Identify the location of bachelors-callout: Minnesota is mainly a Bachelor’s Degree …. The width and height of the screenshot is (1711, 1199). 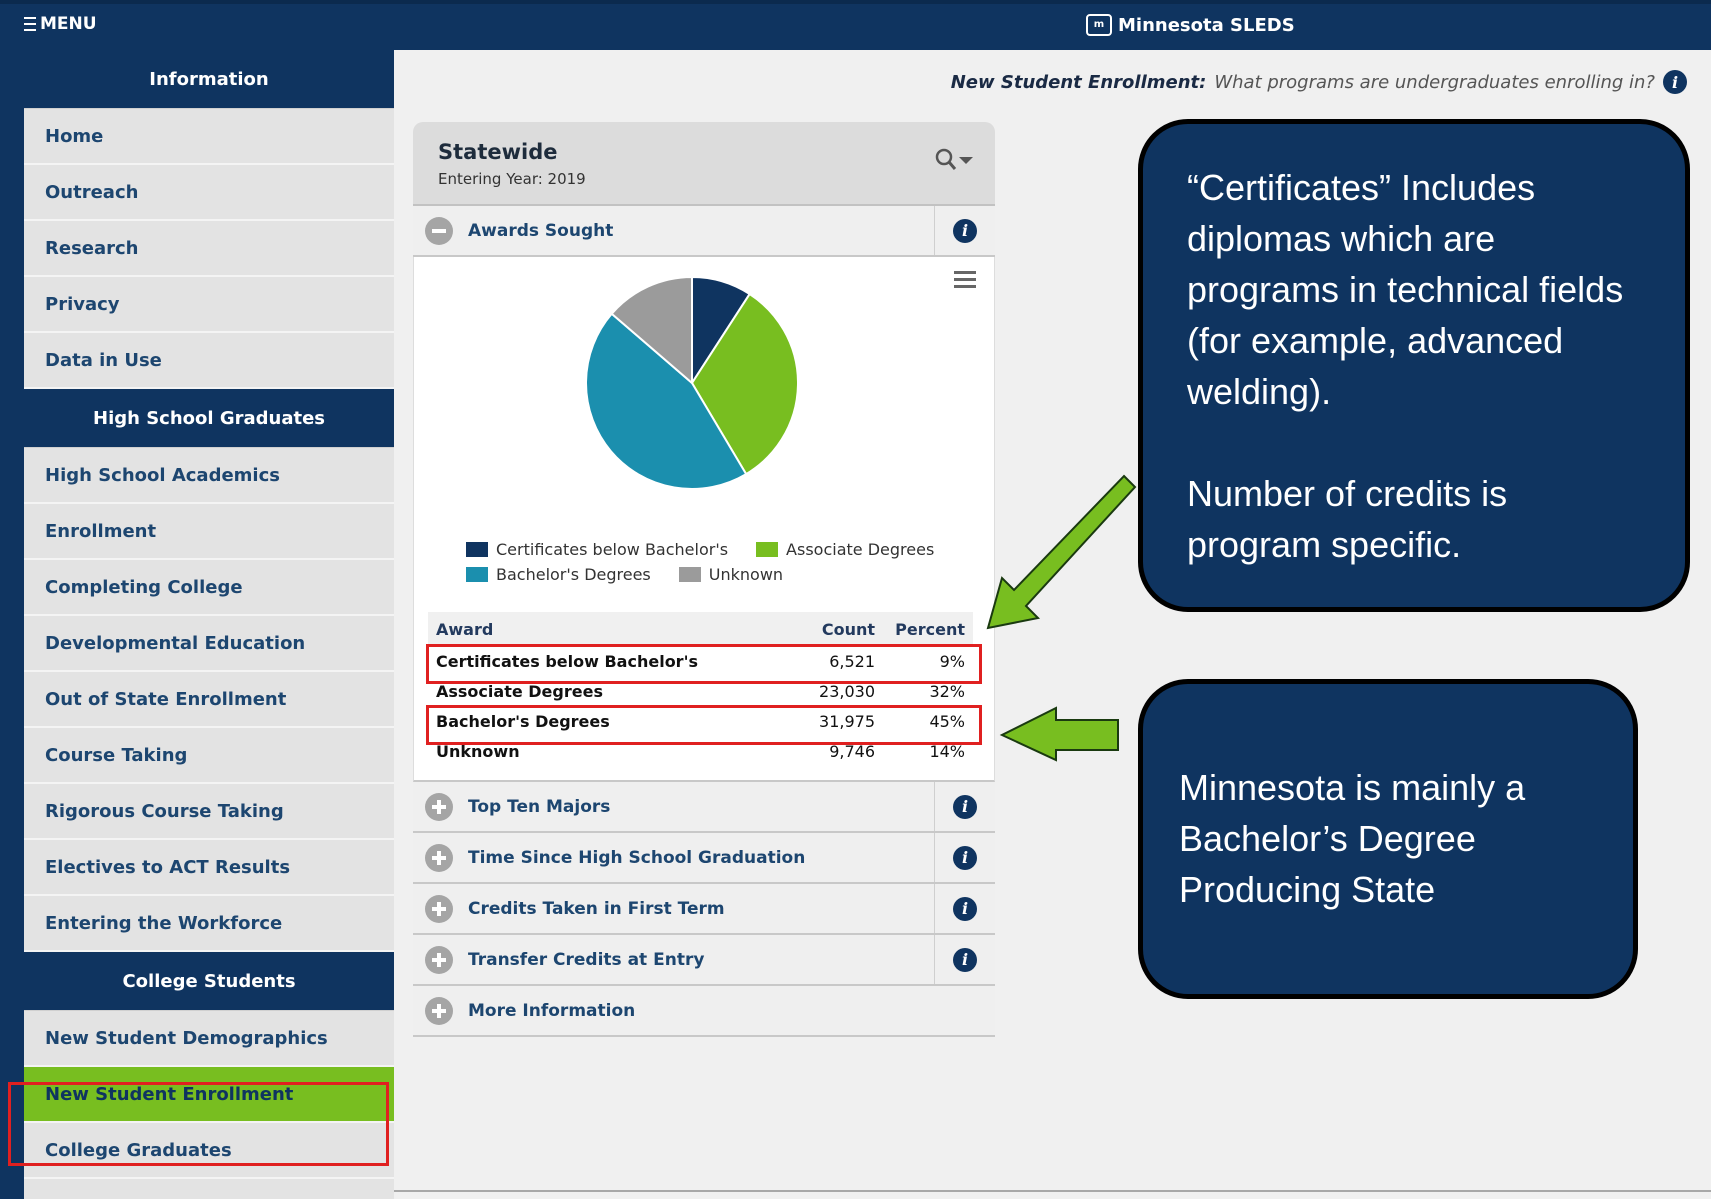
(1388, 839).